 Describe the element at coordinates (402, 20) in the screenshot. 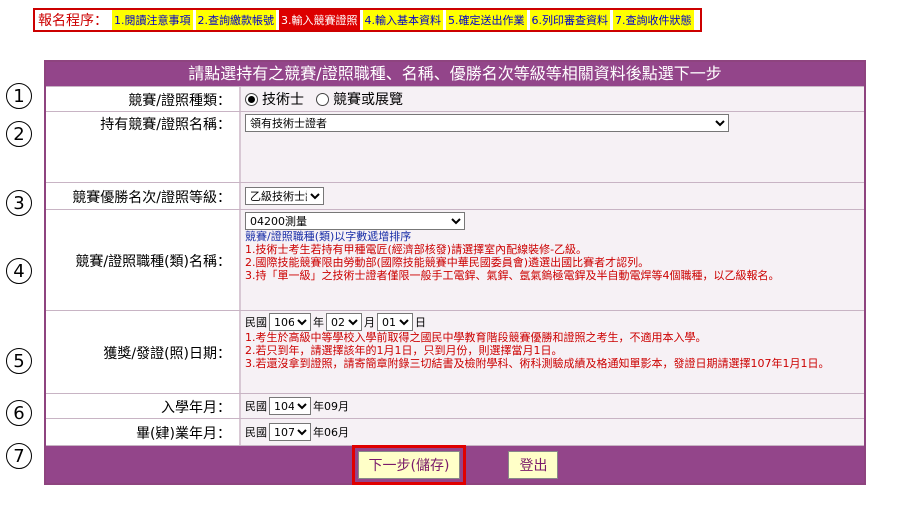

I see `step-4: 4.輸入基本資料` at that location.